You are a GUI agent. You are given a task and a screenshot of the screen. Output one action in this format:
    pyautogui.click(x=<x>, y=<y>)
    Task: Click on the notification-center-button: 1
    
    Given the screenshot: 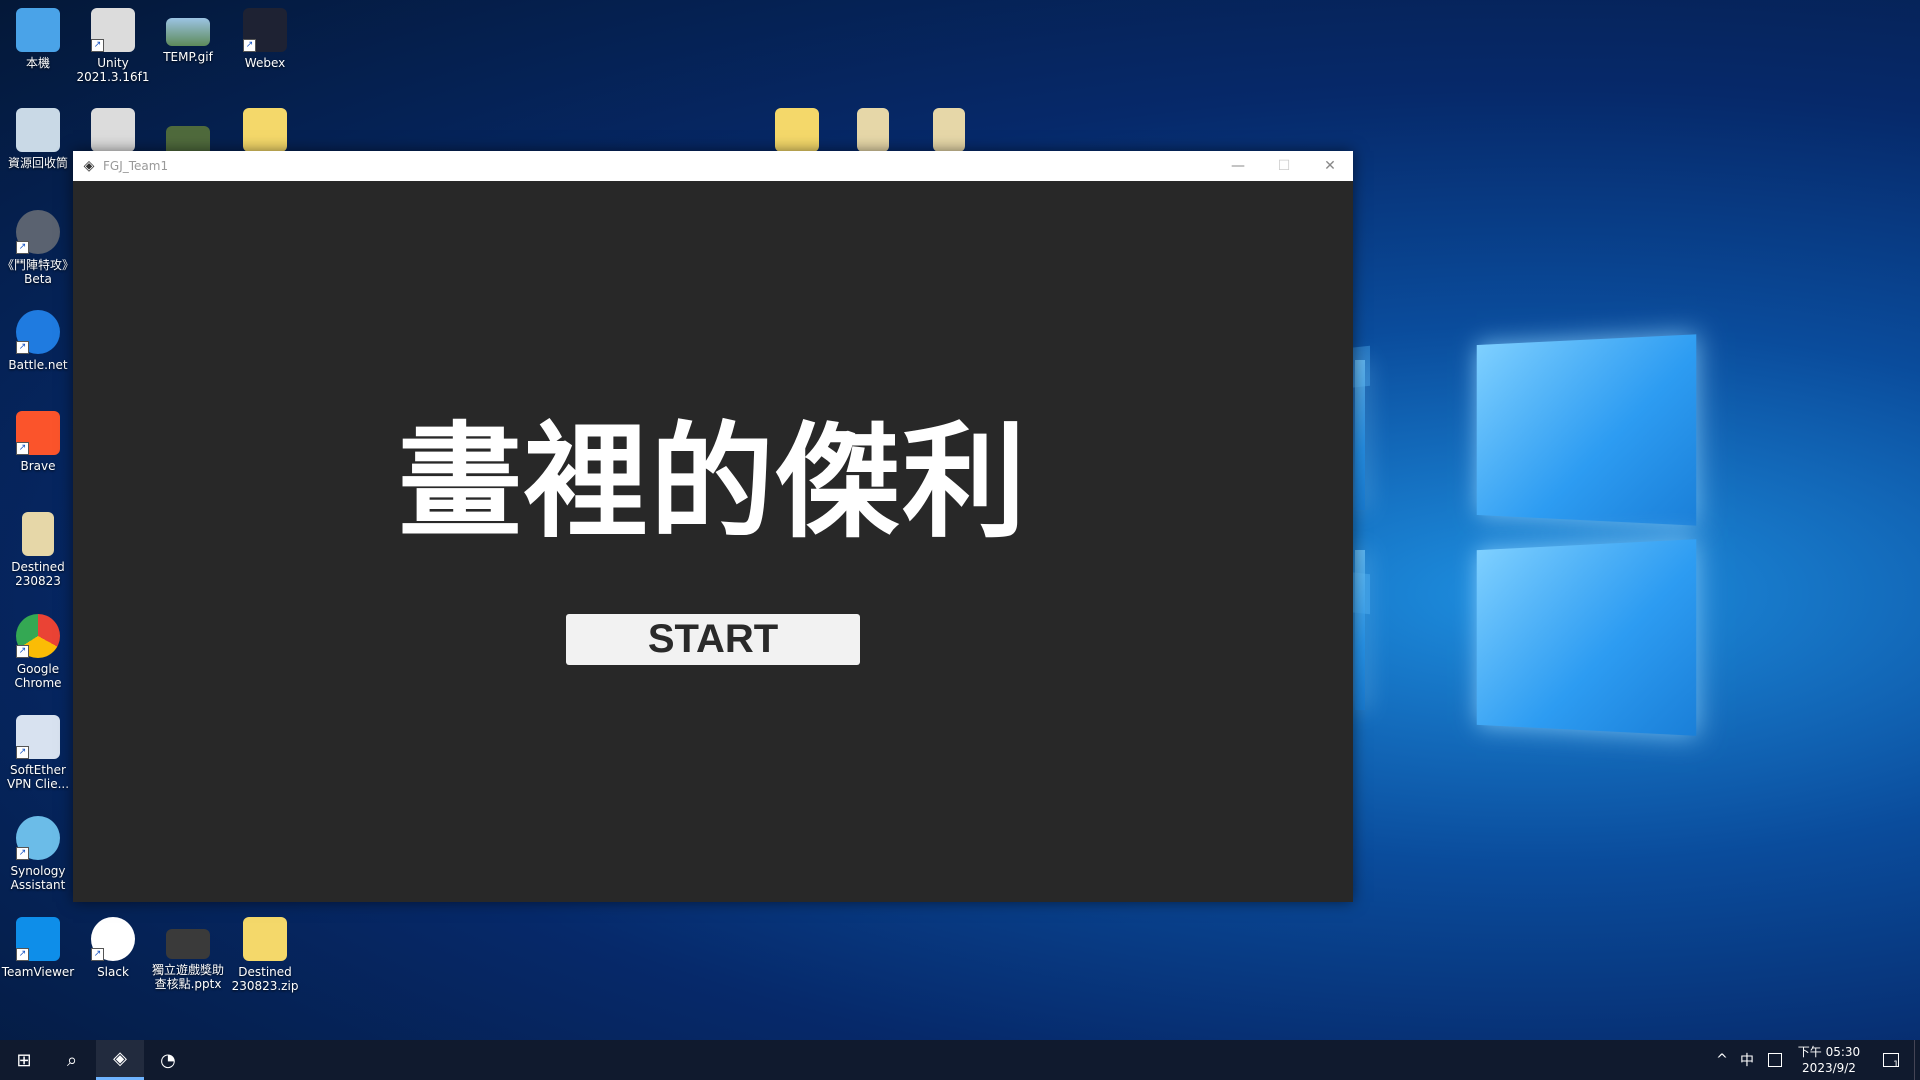 What is the action you would take?
    pyautogui.click(x=1891, y=1060)
    